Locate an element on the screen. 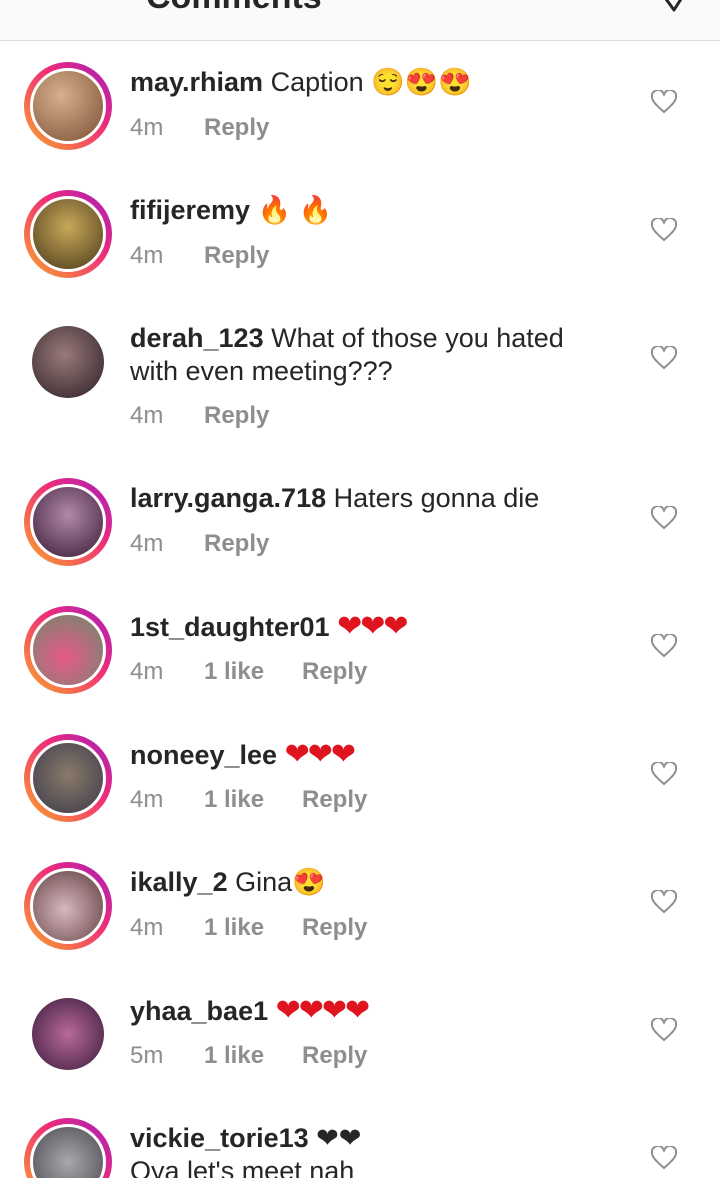 This screenshot has width=720, height=1178. page-title: Comments is located at coordinates (234, 8).